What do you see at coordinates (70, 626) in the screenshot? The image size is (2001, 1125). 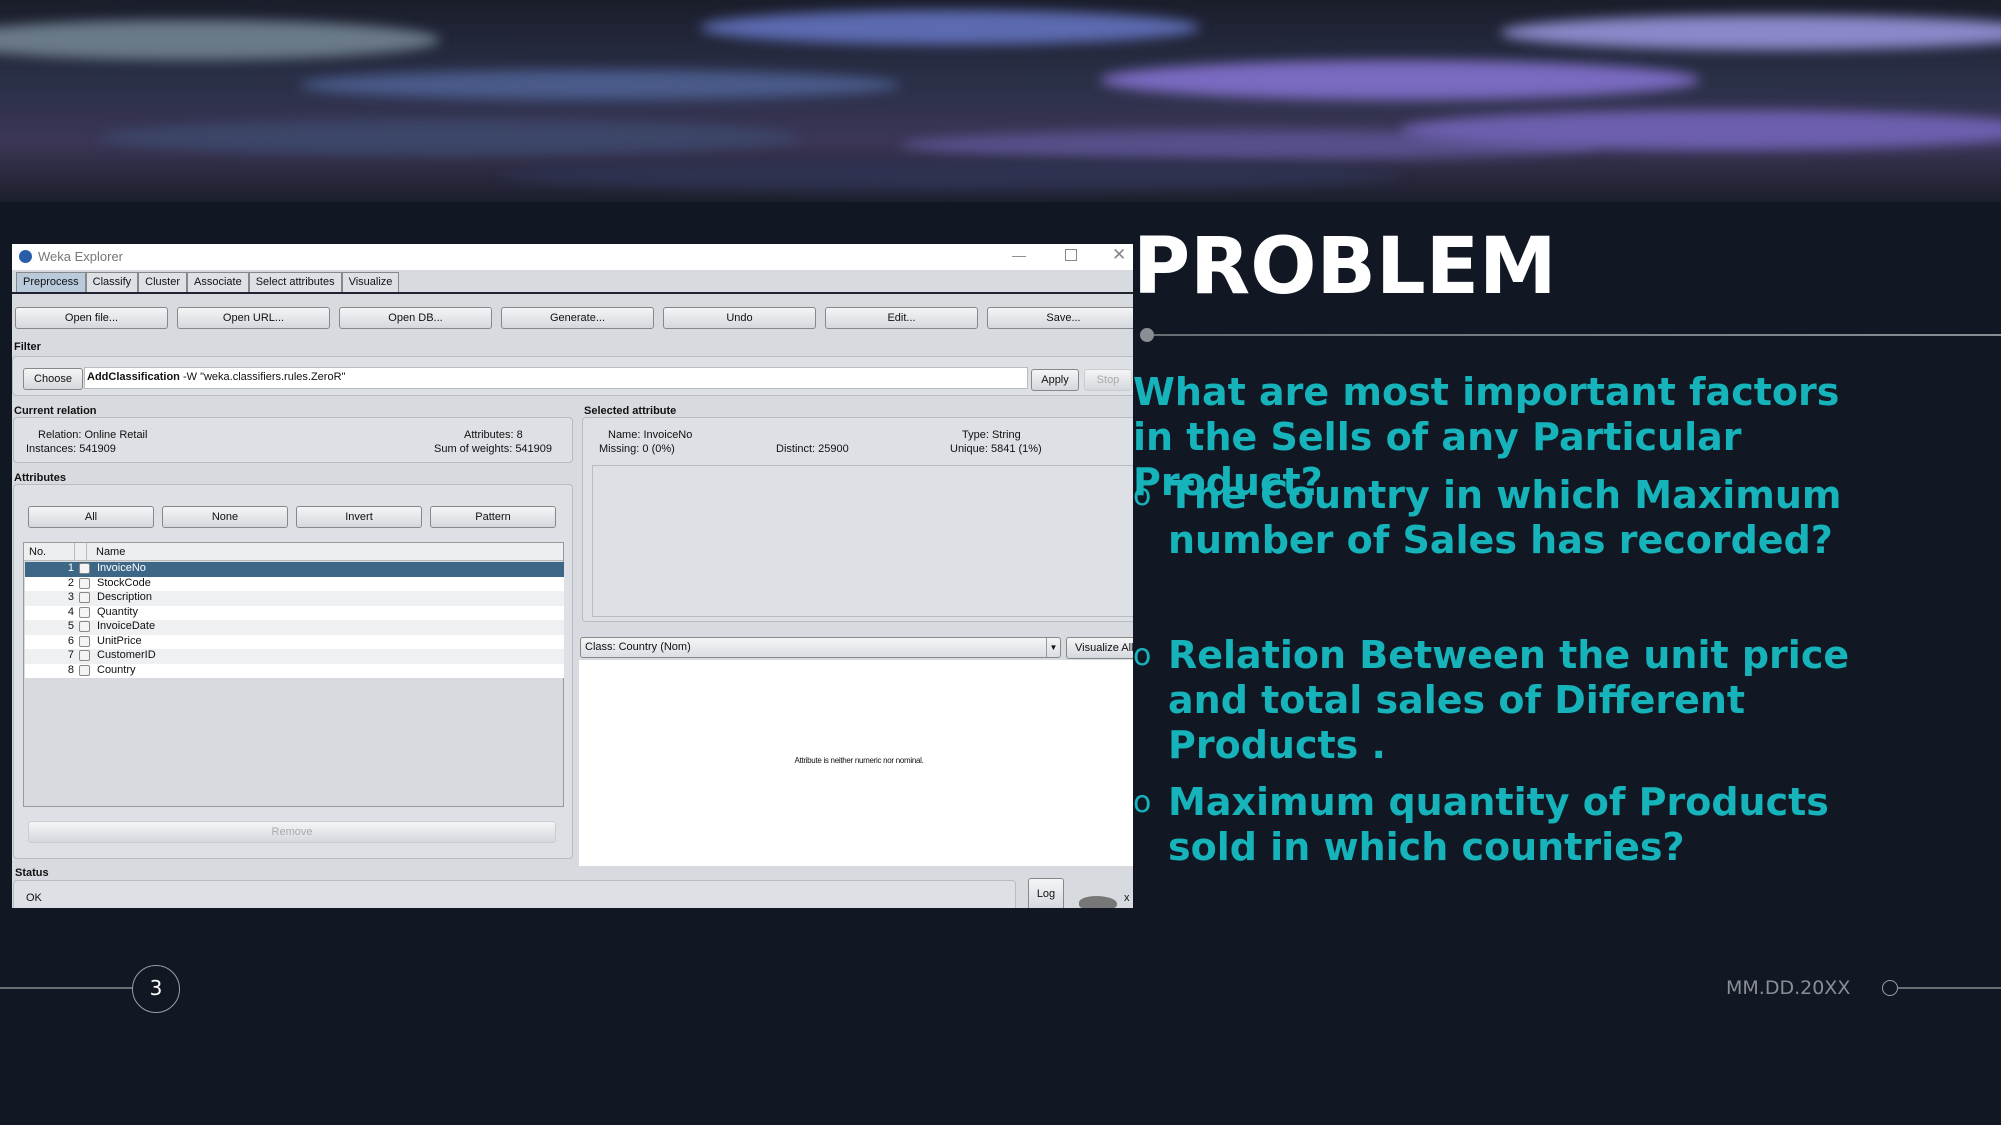 I see `row-number: 5` at bounding box center [70, 626].